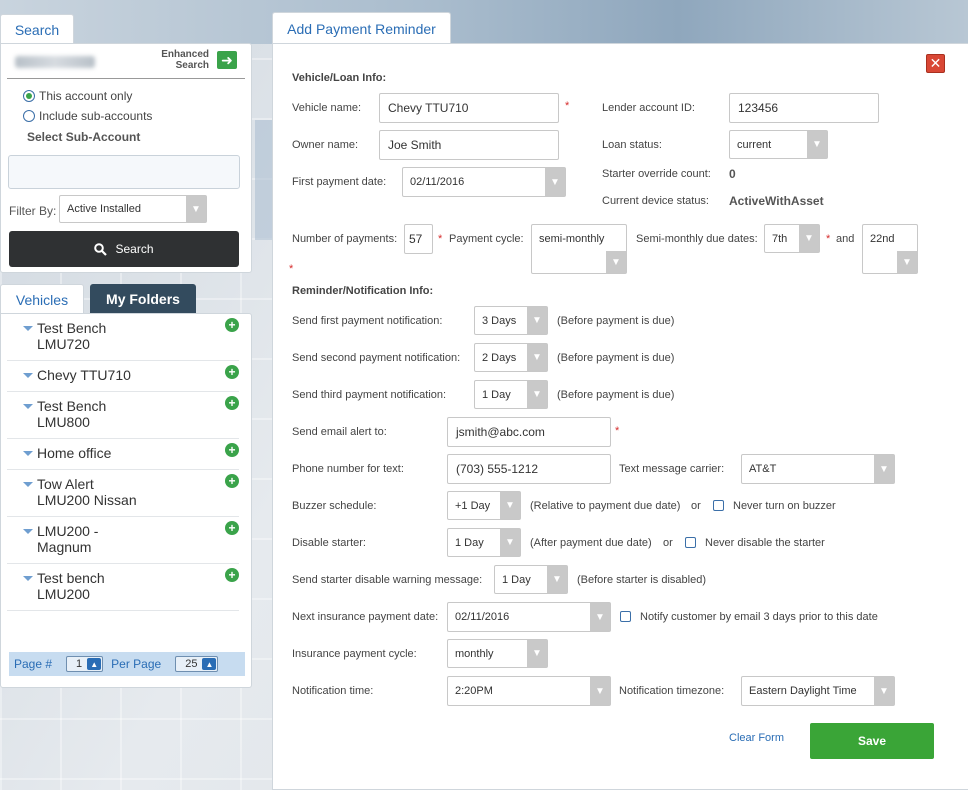 This screenshot has height=790, width=968. What do you see at coordinates (85, 664) in the screenshot?
I see `page-stepper: 1 ▲` at bounding box center [85, 664].